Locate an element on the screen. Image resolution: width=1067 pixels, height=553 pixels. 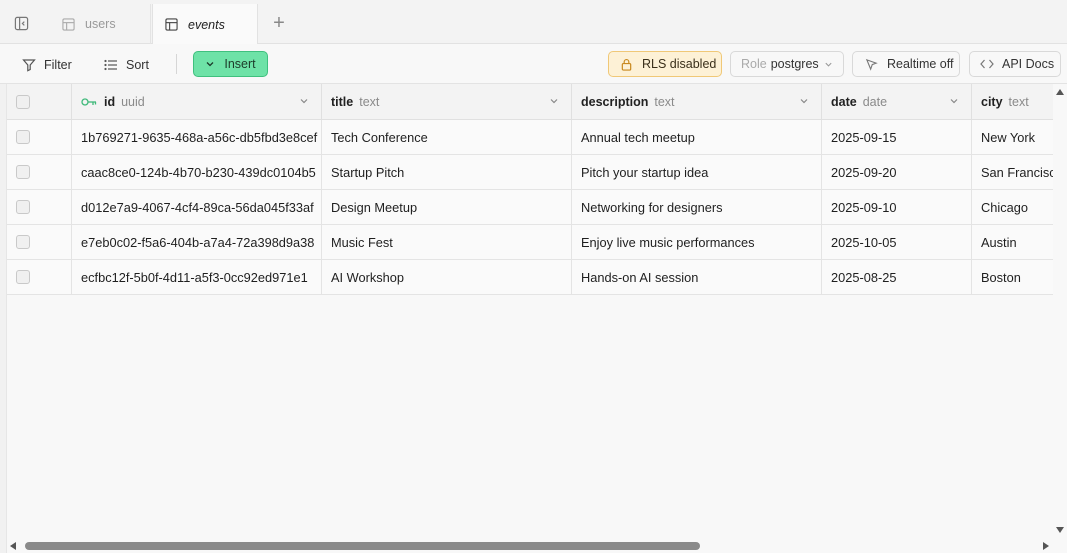
column-header-title: title text is located at coordinates (447, 102).